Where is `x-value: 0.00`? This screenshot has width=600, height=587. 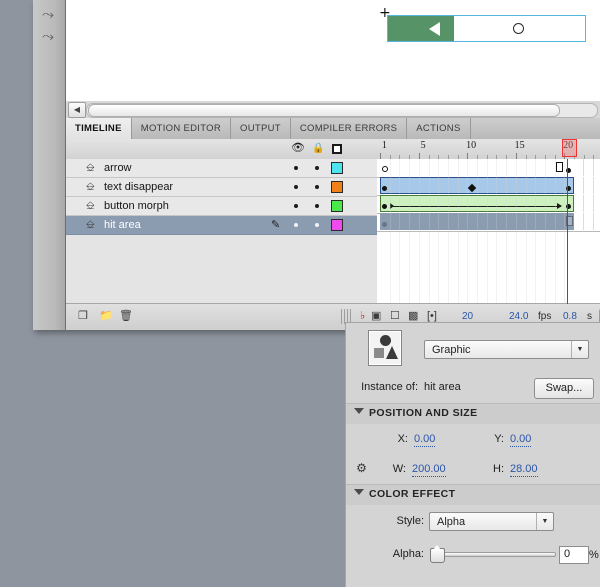
x-value: 0.00 is located at coordinates (425, 439).